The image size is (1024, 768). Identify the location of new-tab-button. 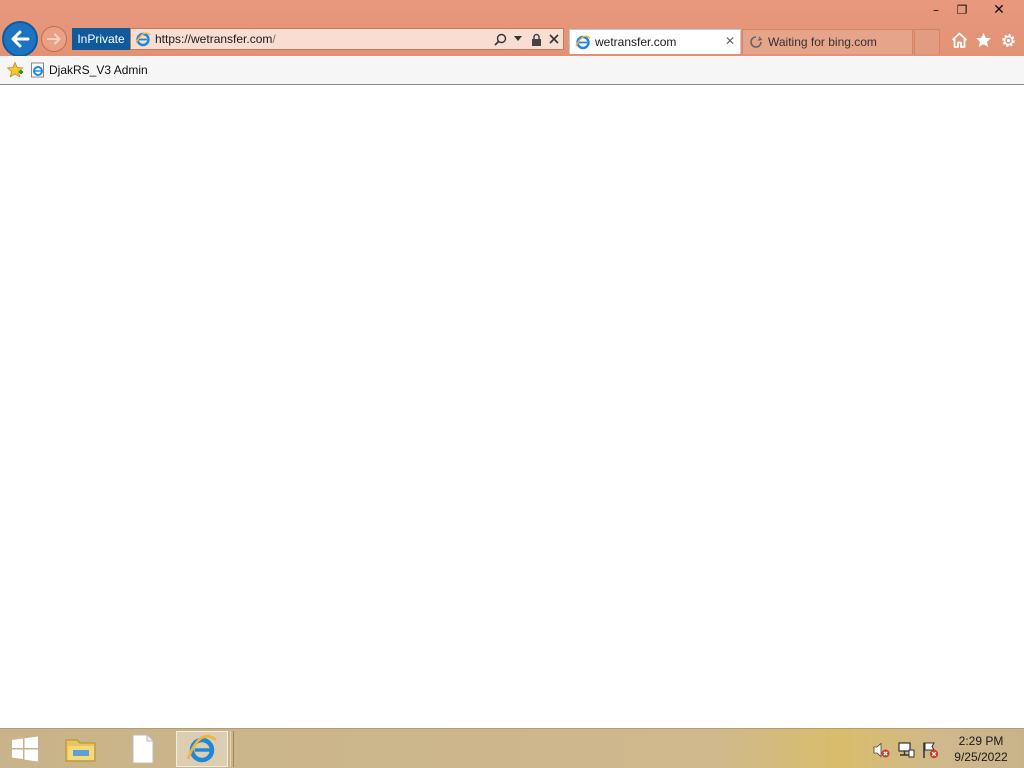
(927, 41).